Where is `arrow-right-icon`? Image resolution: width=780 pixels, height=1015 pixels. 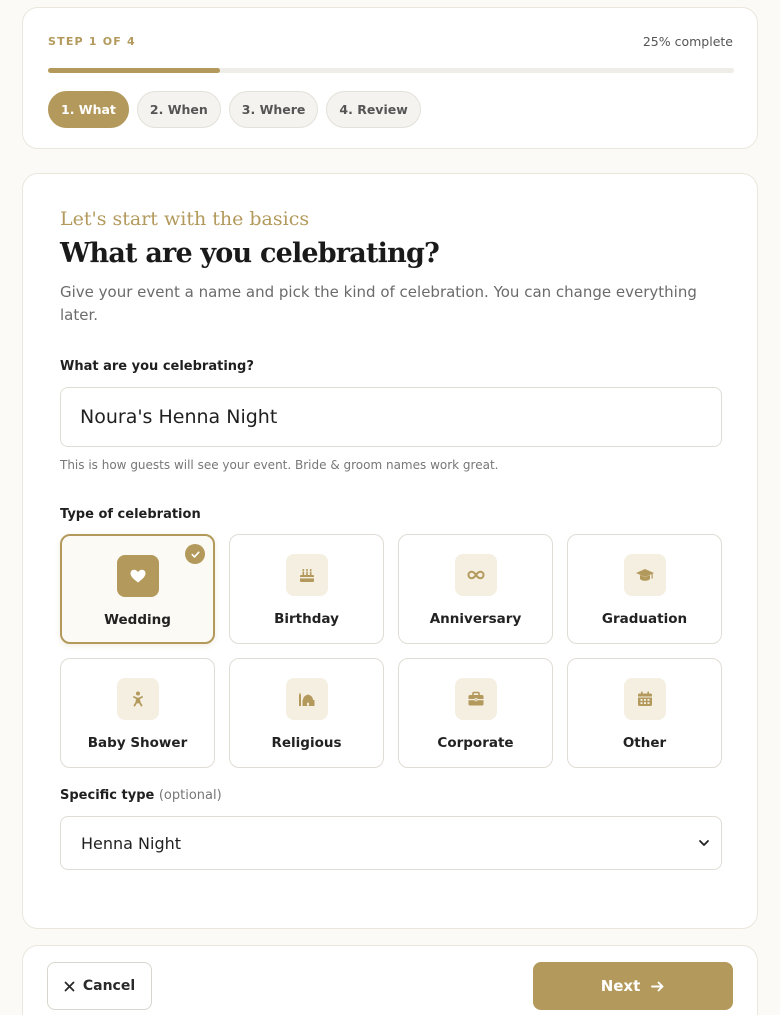 arrow-right-icon is located at coordinates (657, 986).